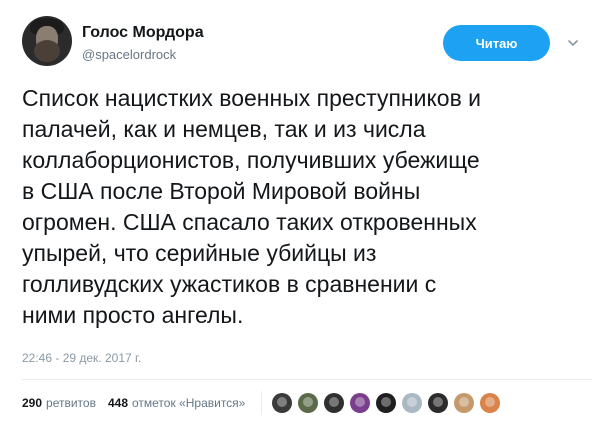 The image size is (611, 428). What do you see at coordinates (307, 379) in the screenshot?
I see `divider` at bounding box center [307, 379].